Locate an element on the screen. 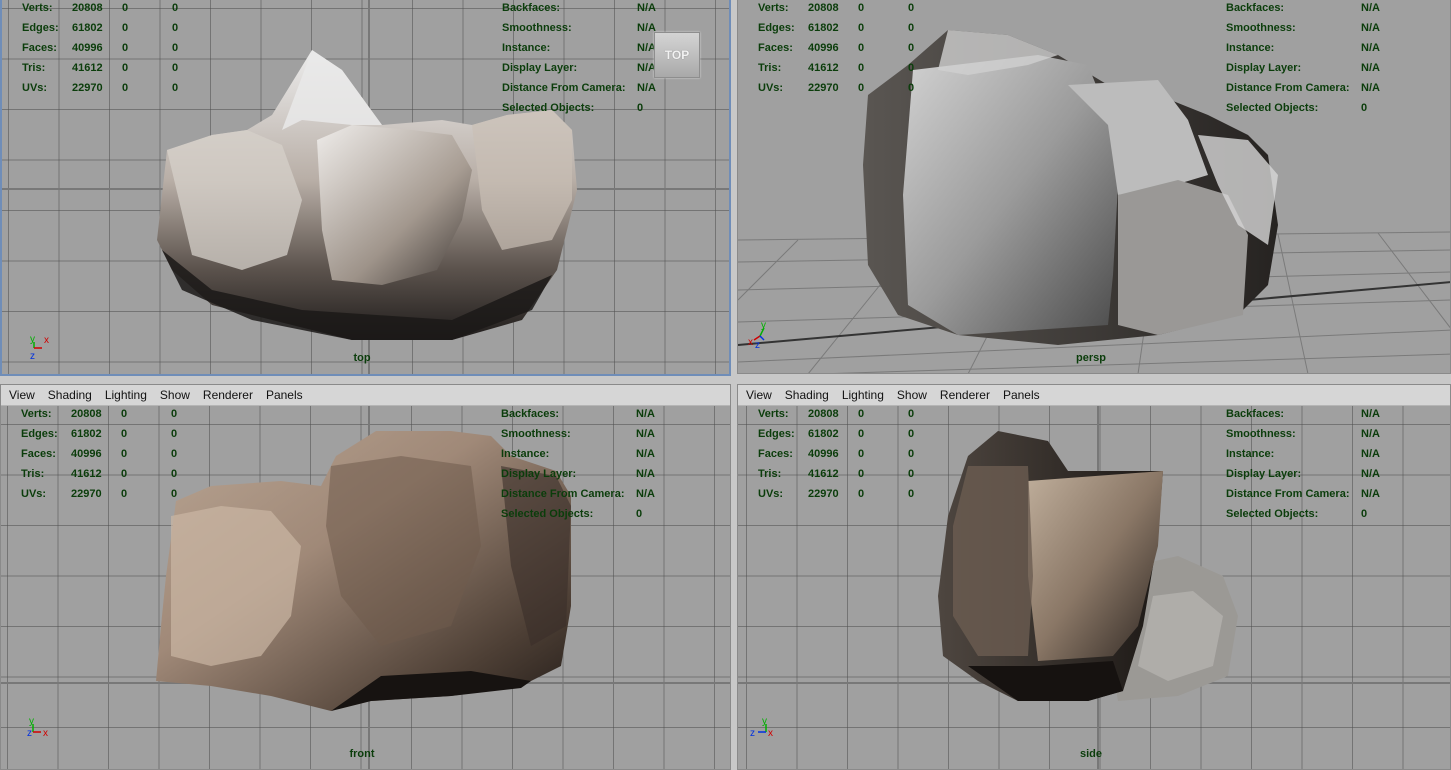 The height and width of the screenshot is (770, 1451). viewcube: TOP is located at coordinates (677, 55).